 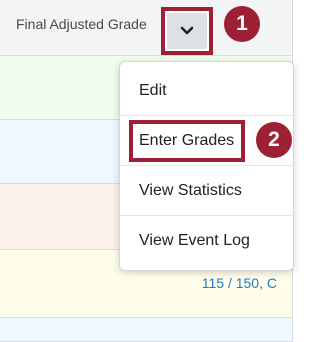 What do you see at coordinates (153, 90) in the screenshot?
I see `menu-item-label: Edit` at bounding box center [153, 90].